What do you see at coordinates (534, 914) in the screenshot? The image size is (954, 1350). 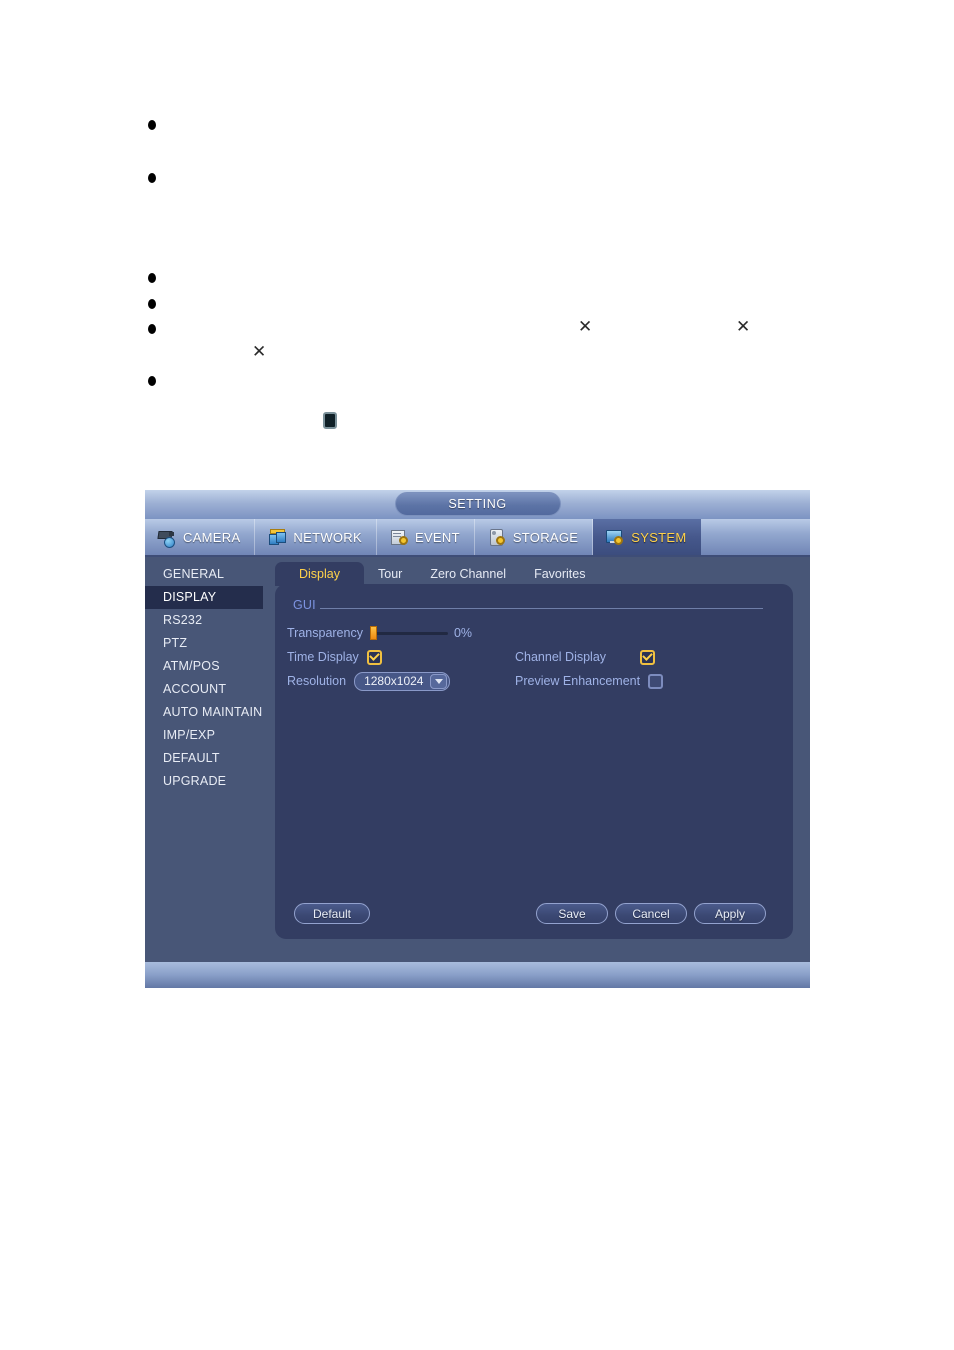 I see `panel-button-row: Default Save Cancel Apply` at bounding box center [534, 914].